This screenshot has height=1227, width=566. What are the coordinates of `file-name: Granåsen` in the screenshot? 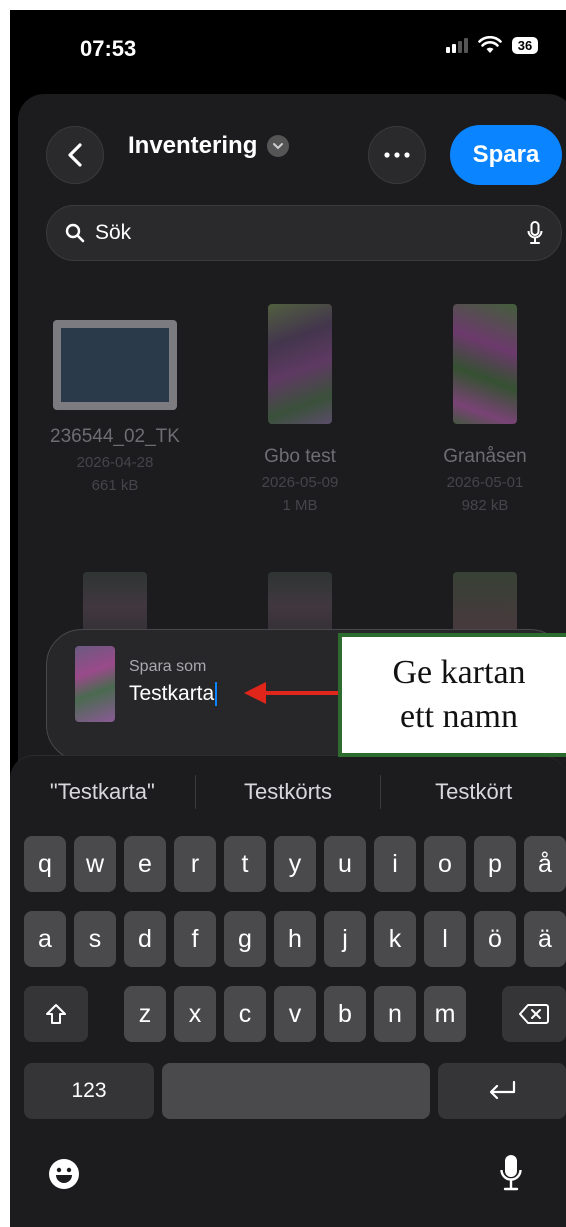 It's located at (485, 456).